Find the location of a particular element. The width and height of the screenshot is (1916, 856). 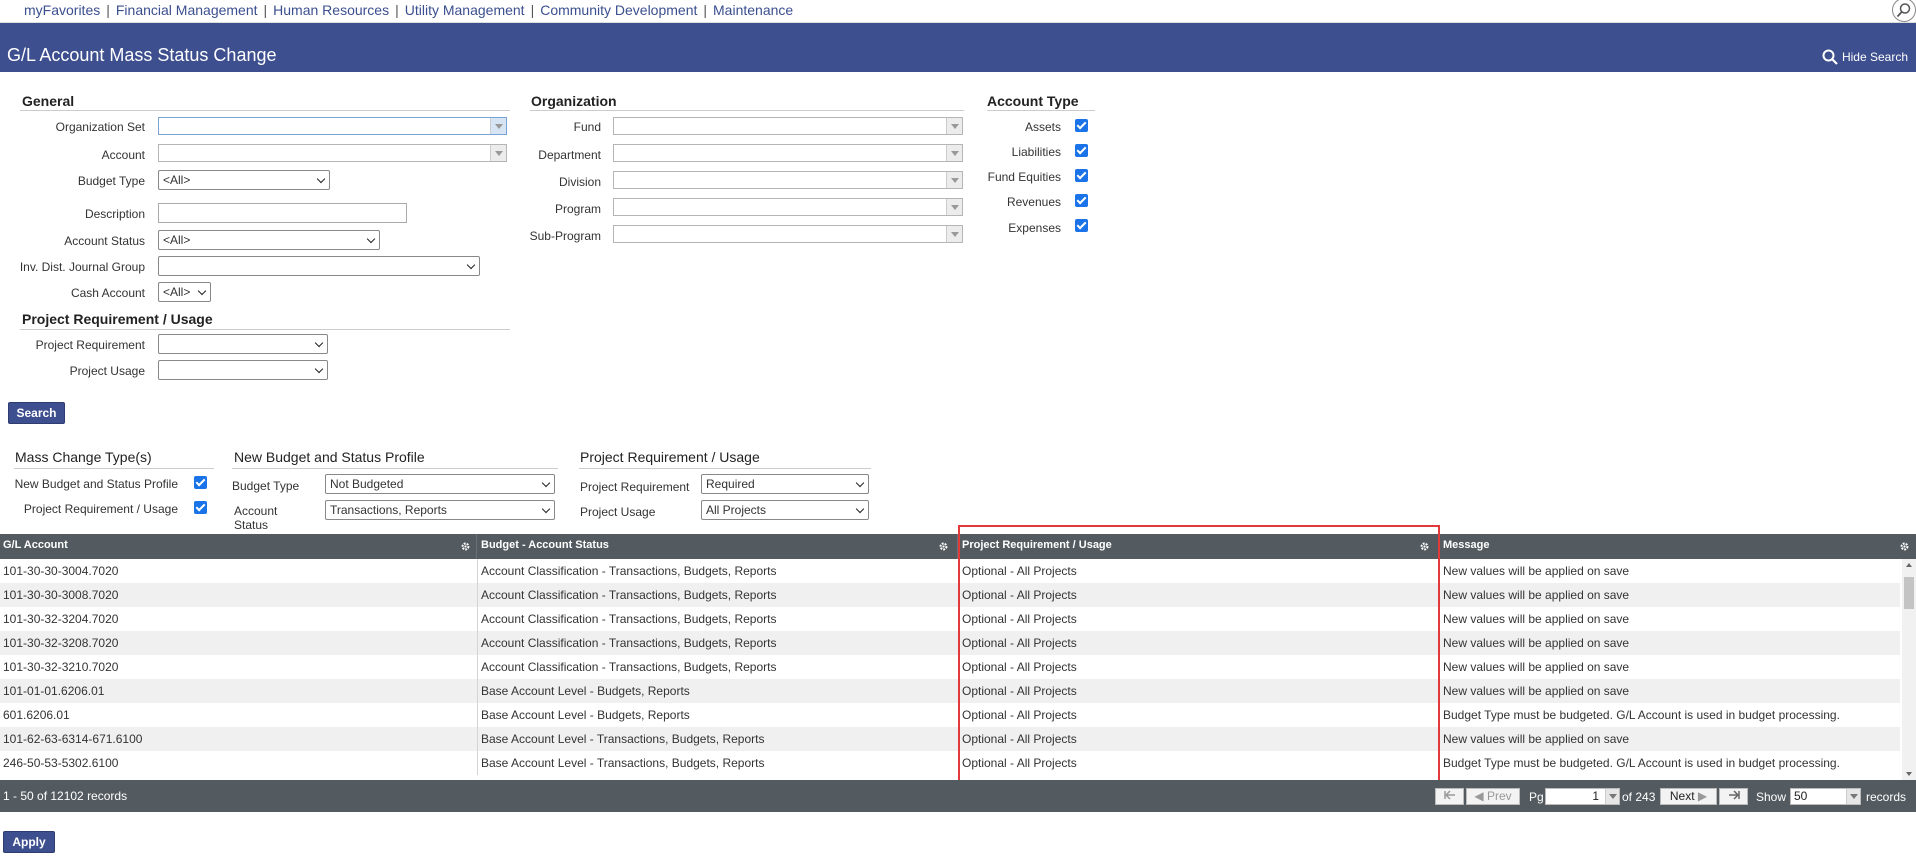

apply-button: Apply is located at coordinates (29, 842).